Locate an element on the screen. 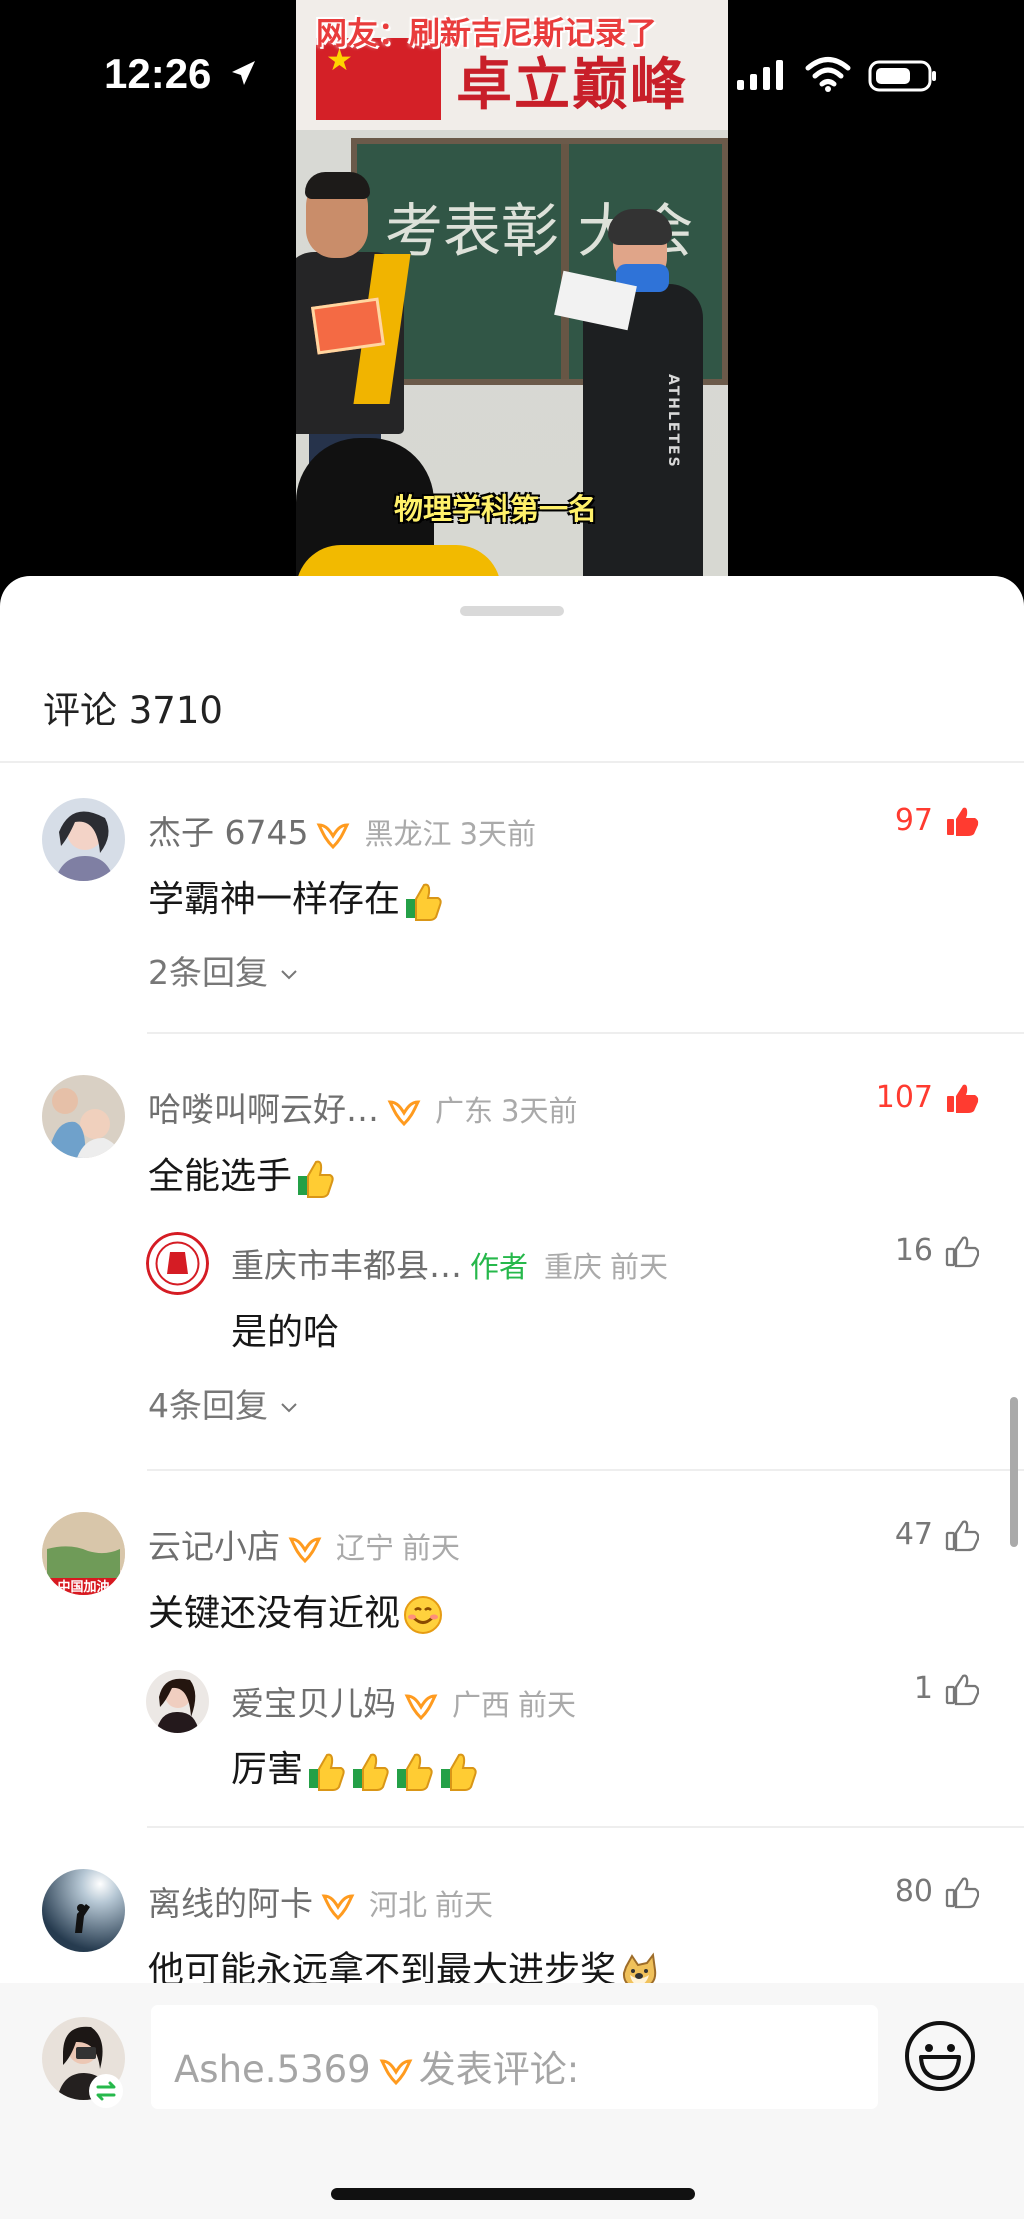  reply-meta: 爱宝贝儿妈 广西 前天 is located at coordinates (403, 1701).